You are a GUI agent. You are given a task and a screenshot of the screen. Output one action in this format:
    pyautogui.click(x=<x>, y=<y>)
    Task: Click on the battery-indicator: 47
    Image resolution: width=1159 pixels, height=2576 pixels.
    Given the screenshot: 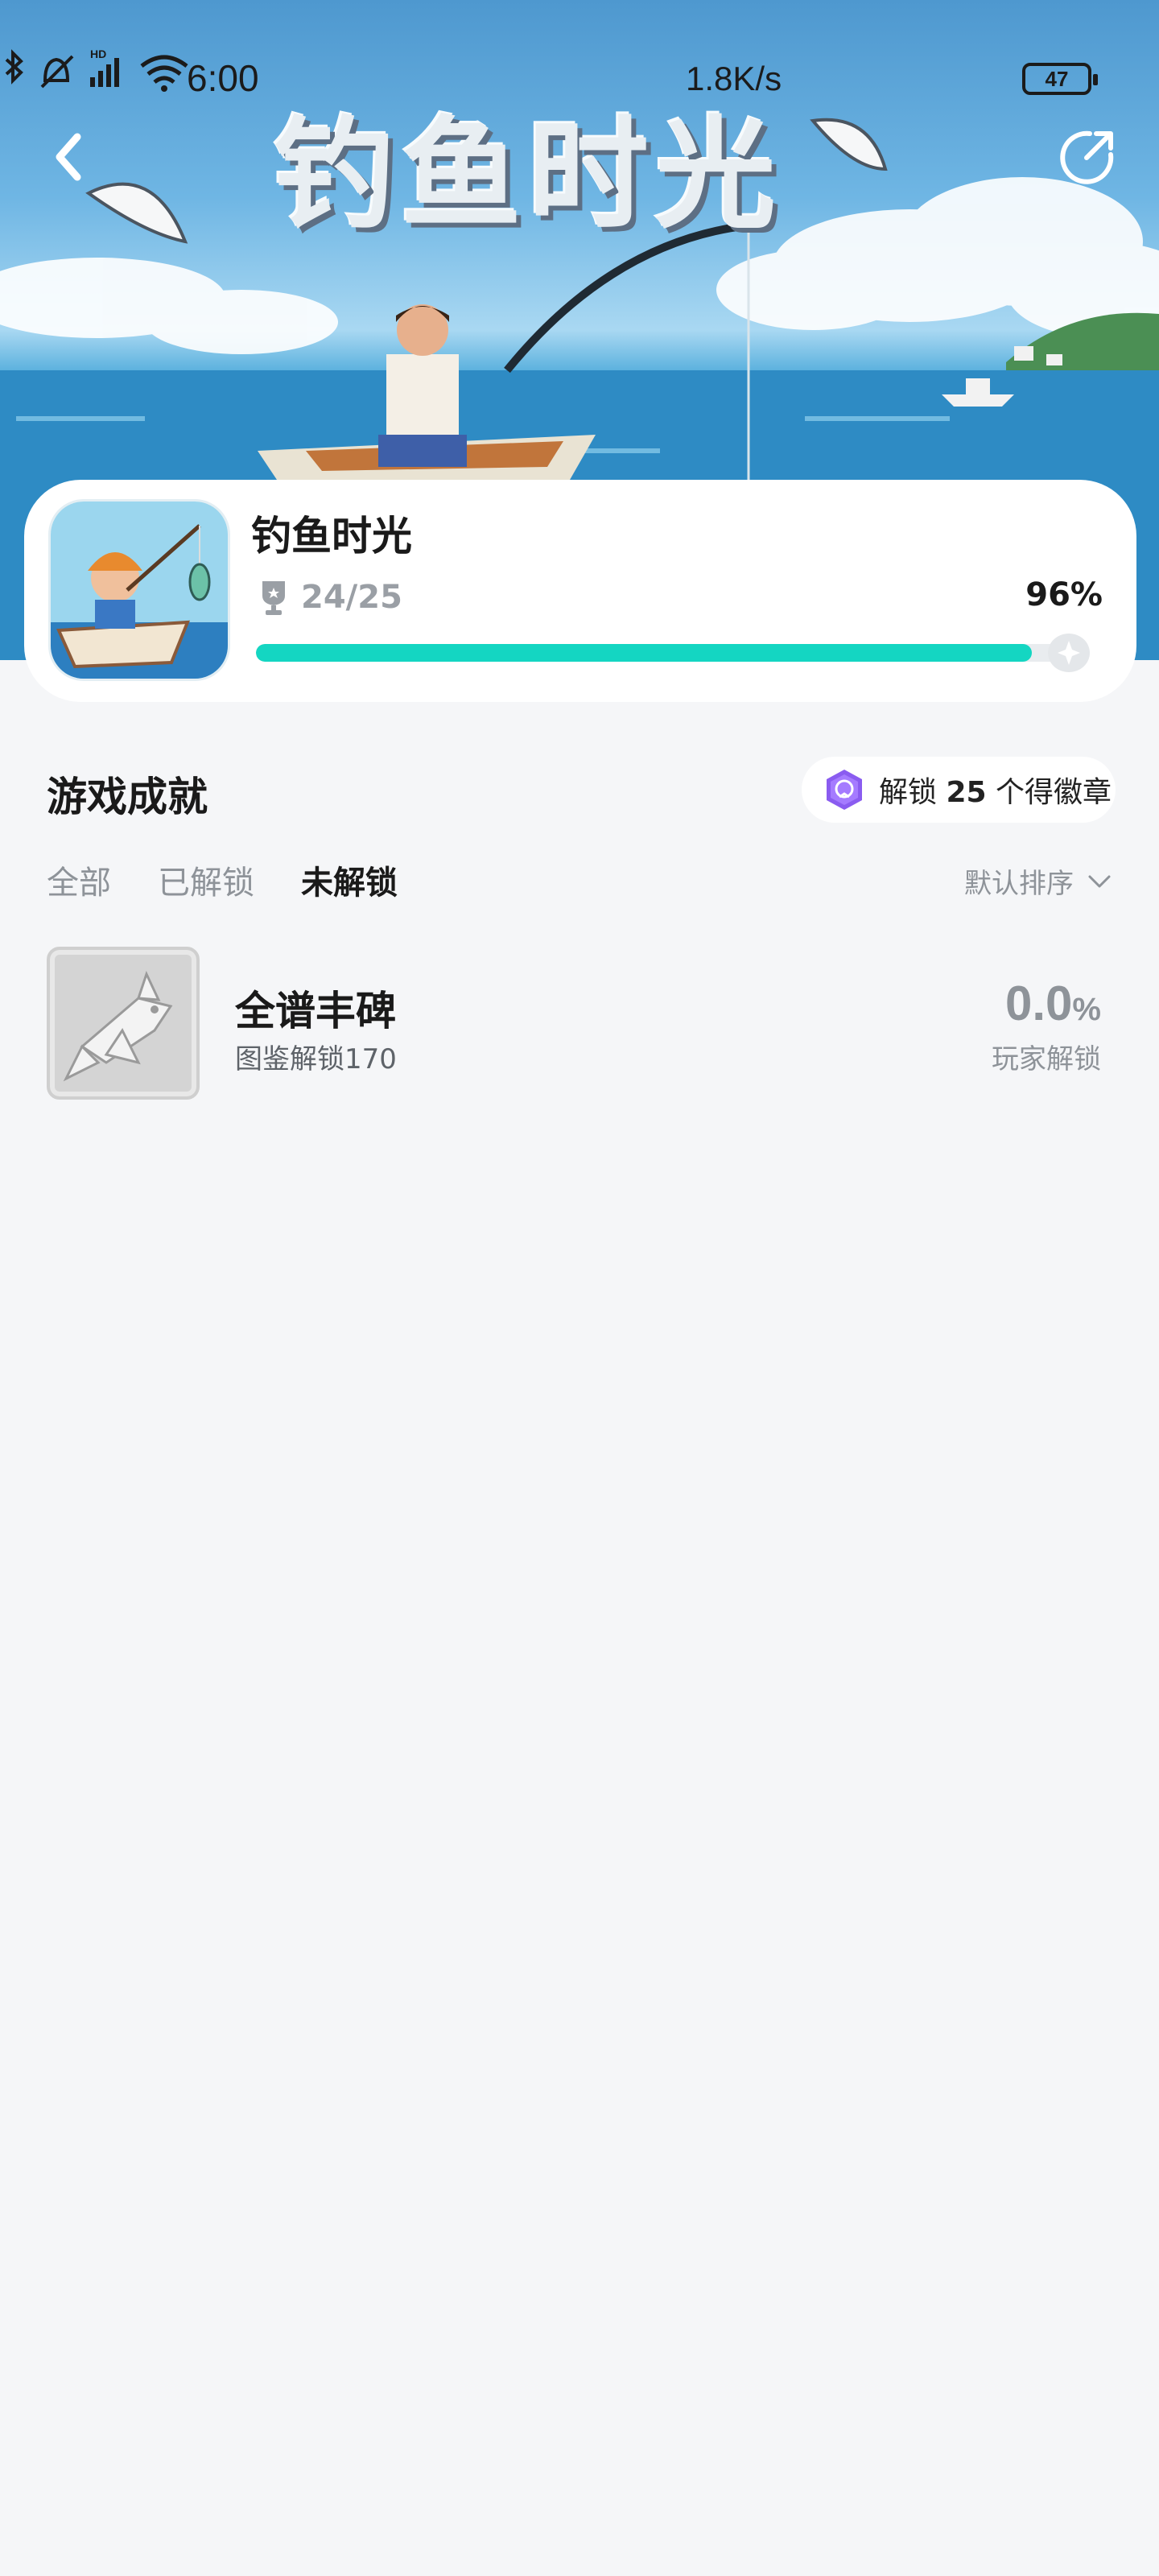 What is the action you would take?
    pyautogui.click(x=1060, y=79)
    